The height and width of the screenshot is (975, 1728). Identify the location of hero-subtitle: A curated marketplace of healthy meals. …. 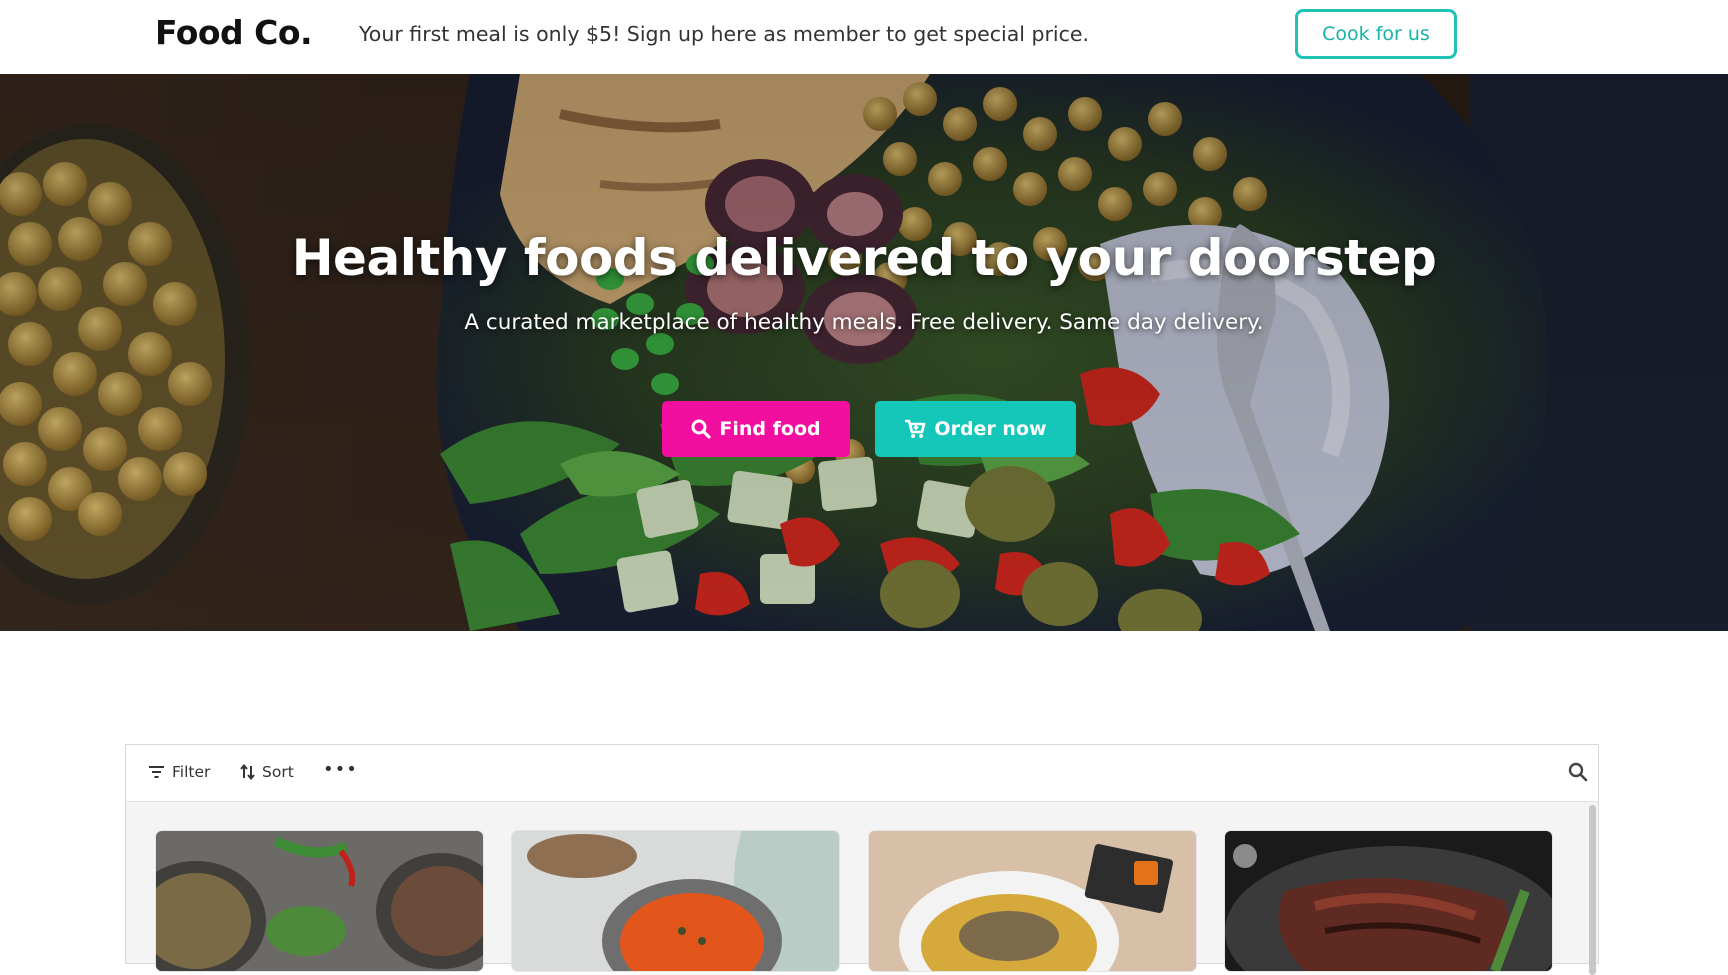
(864, 322).